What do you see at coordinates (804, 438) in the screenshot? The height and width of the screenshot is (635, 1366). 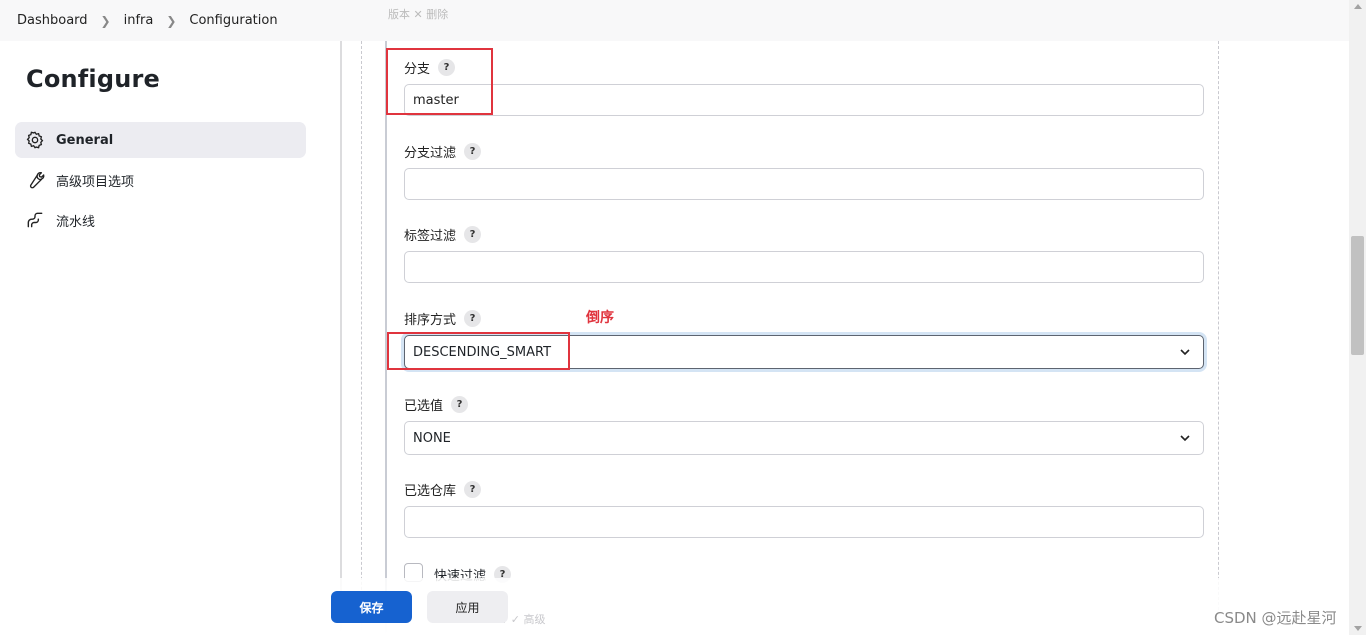 I see `selected-value-select: NONE` at bounding box center [804, 438].